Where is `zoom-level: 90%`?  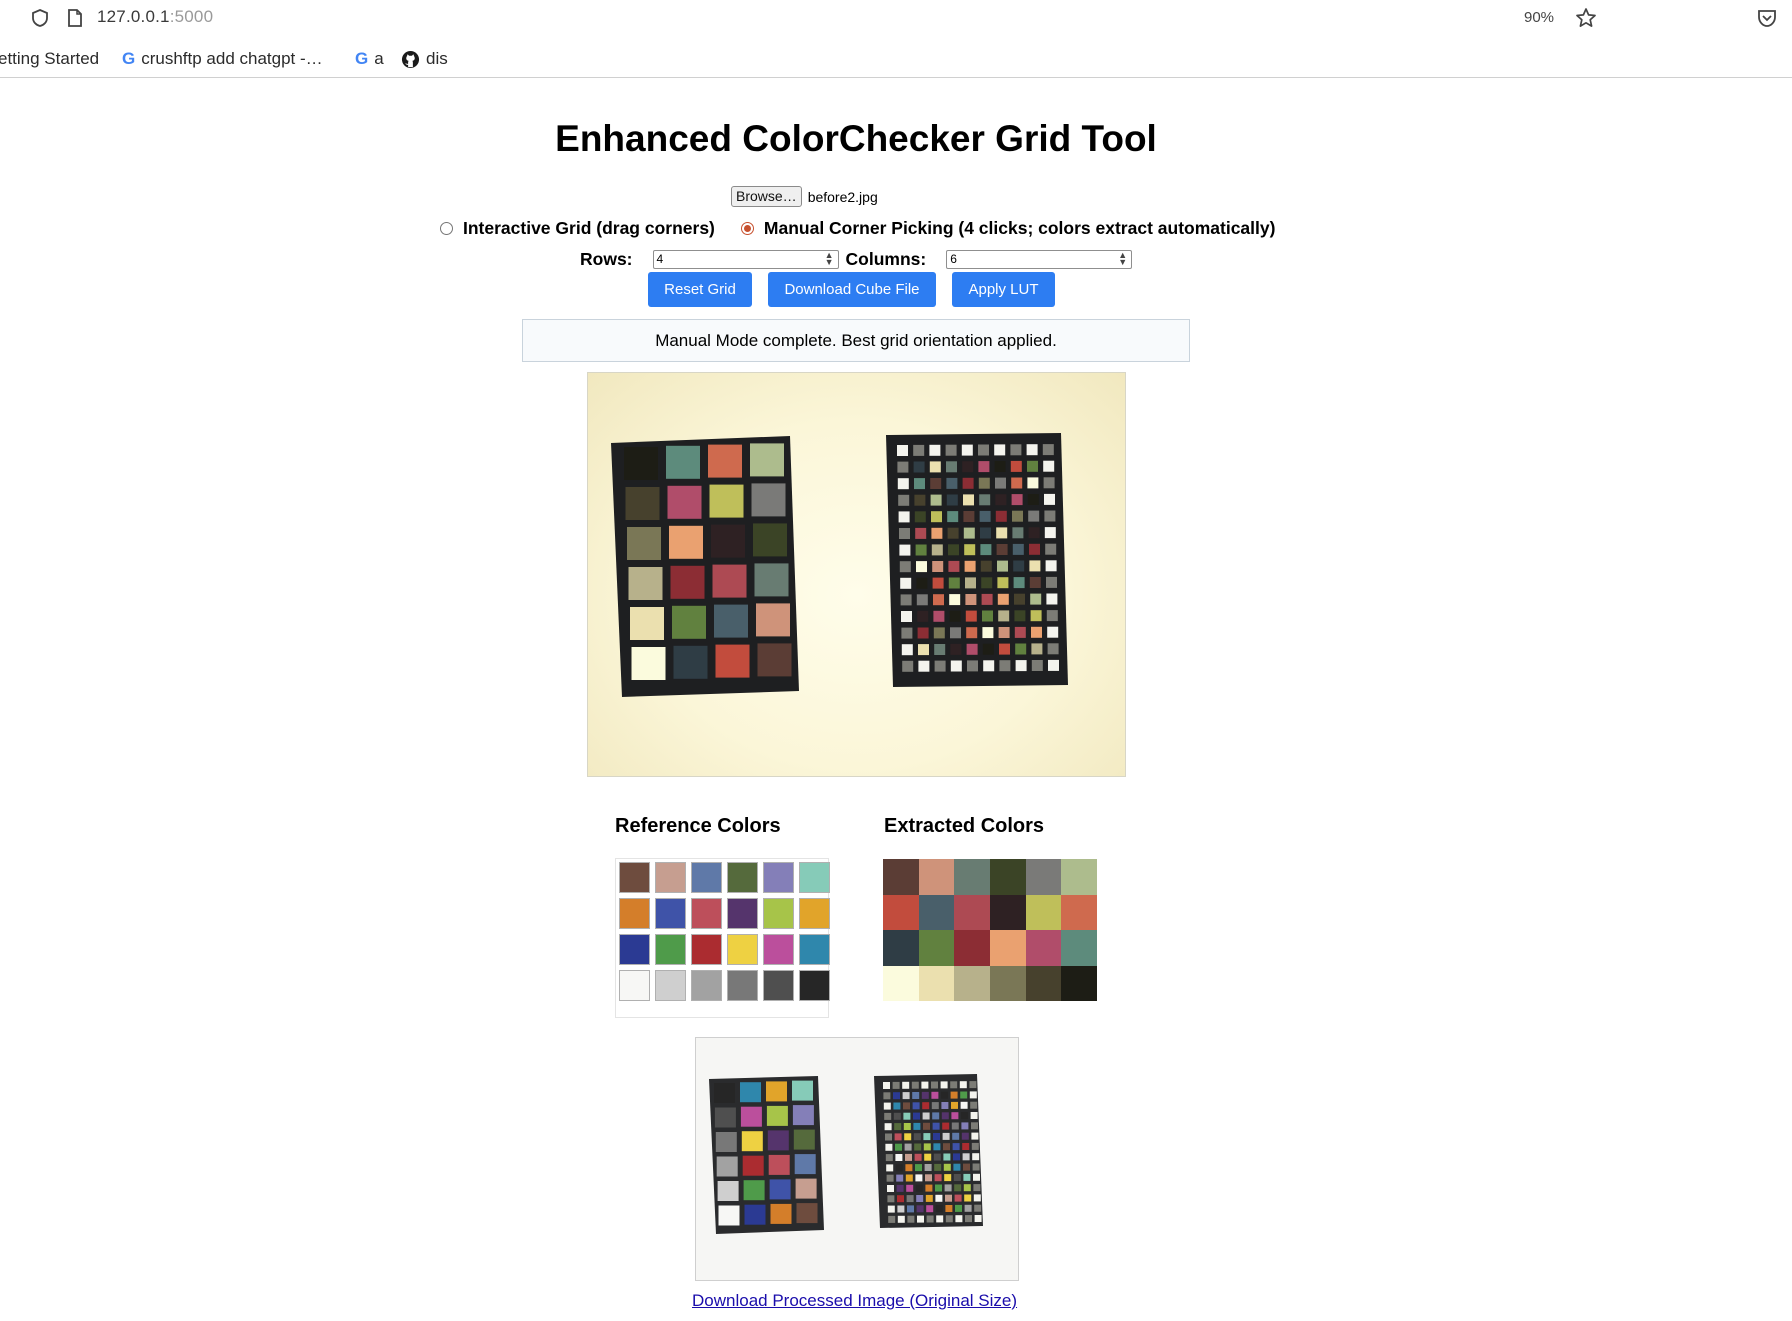 zoom-level: 90% is located at coordinates (1539, 17).